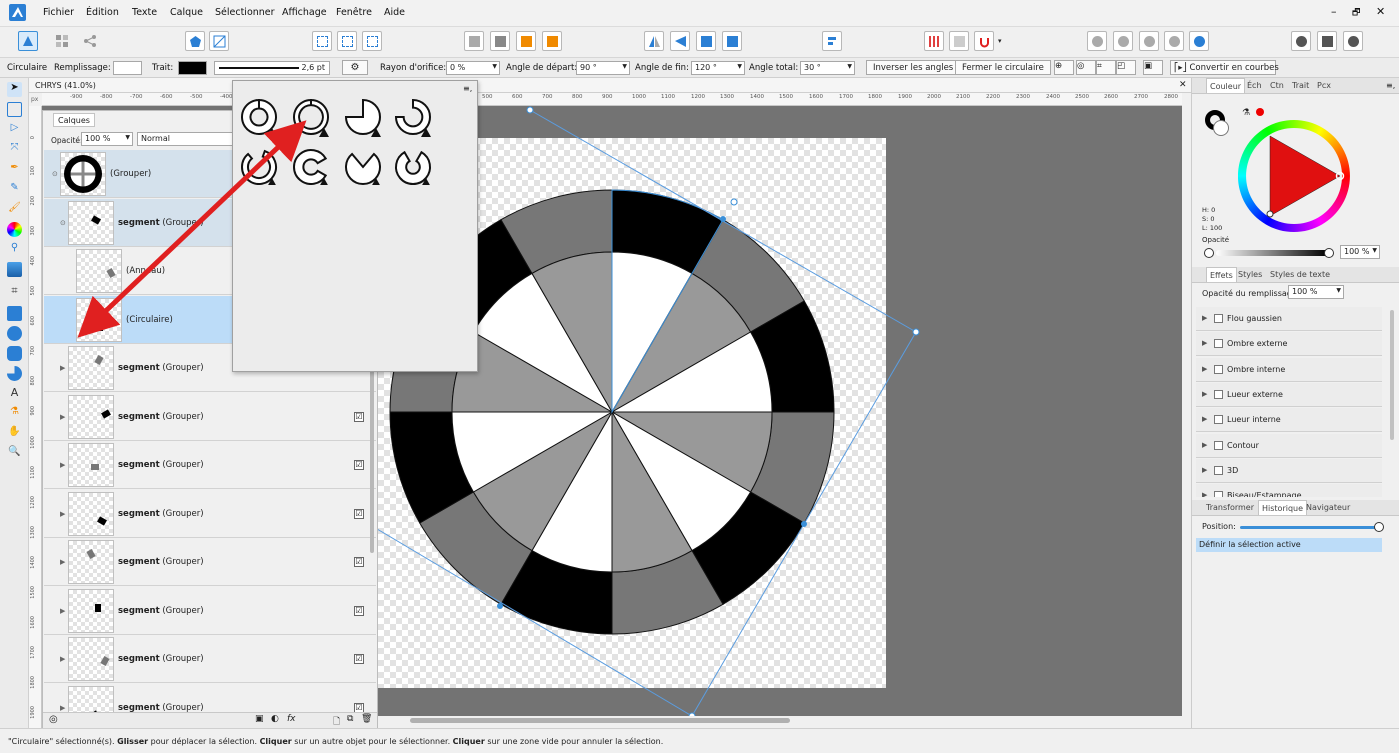 This screenshot has height=753, width=1399. What do you see at coordinates (1294, 176) in the screenshot?
I see `hsl-color-wheel` at bounding box center [1294, 176].